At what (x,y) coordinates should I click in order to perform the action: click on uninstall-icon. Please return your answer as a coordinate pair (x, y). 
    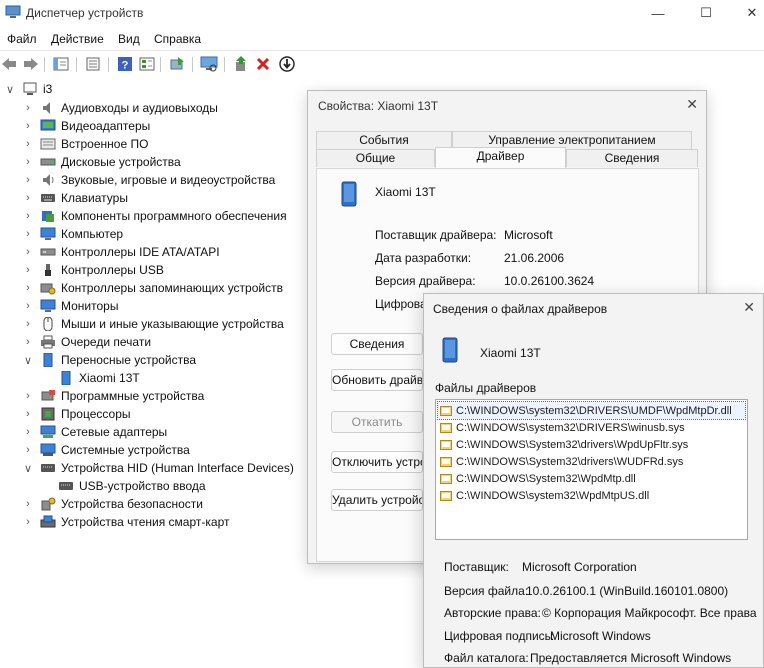
    Looking at the image, I should click on (263, 64).